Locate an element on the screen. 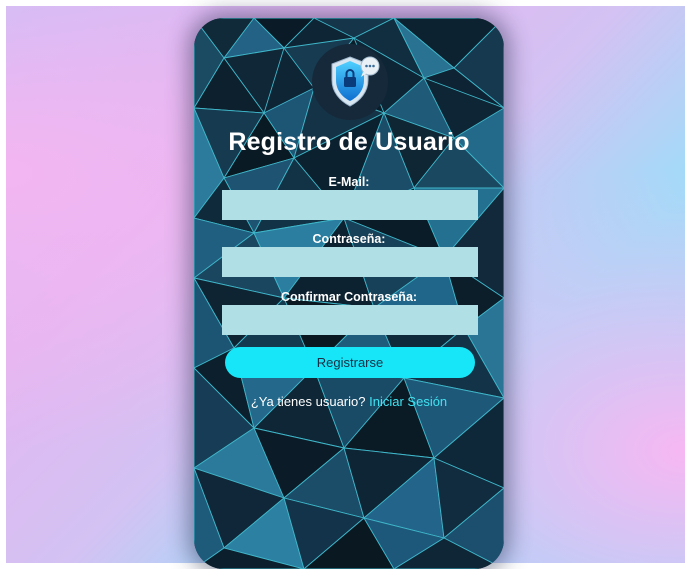  login-prompt-text: ¿Ya tienes usuario? is located at coordinates (308, 401).